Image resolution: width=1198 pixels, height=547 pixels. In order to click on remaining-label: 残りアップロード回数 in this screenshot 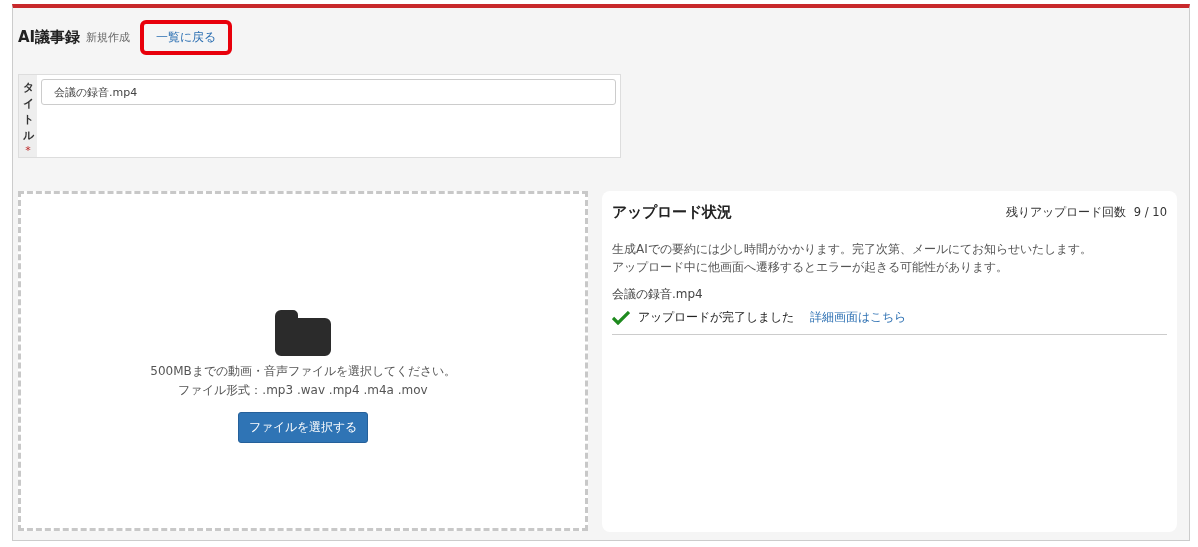, I will do `click(1065, 212)`.